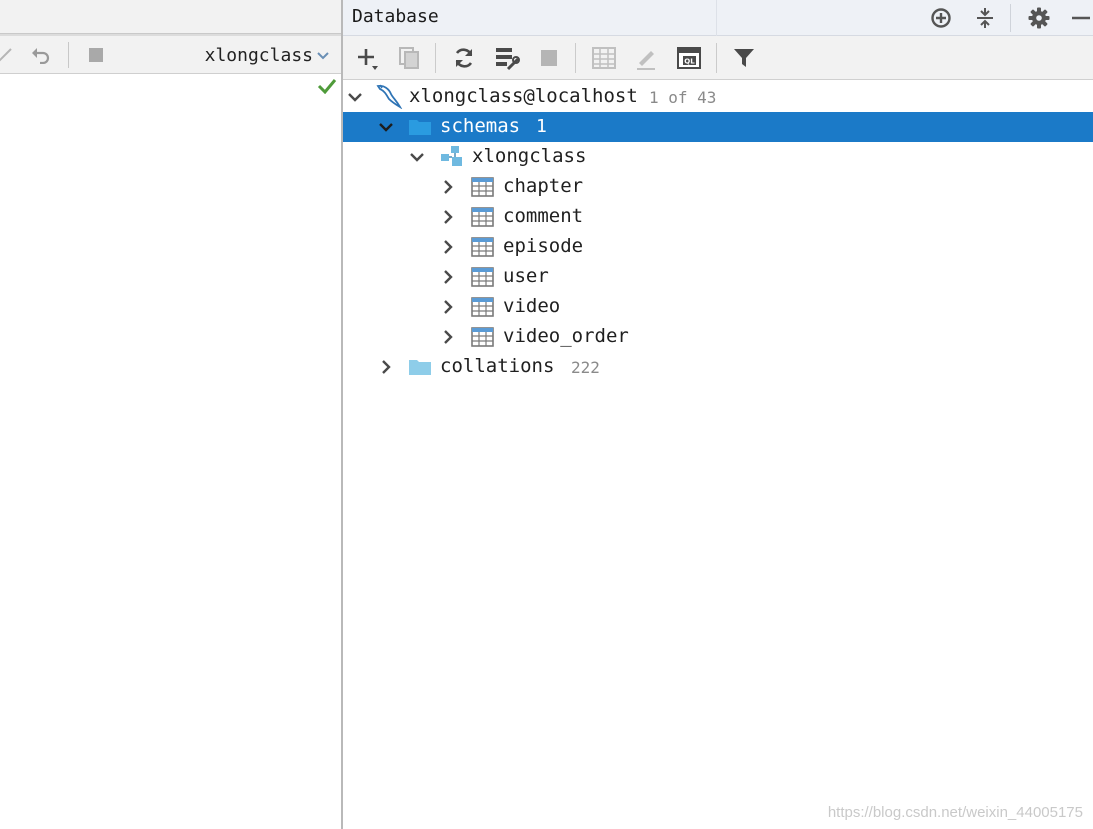 Image resolution: width=1093 pixels, height=829 pixels. Describe the element at coordinates (170, 55) in the screenshot. I see `editor-toolbar: xlongclass` at that location.